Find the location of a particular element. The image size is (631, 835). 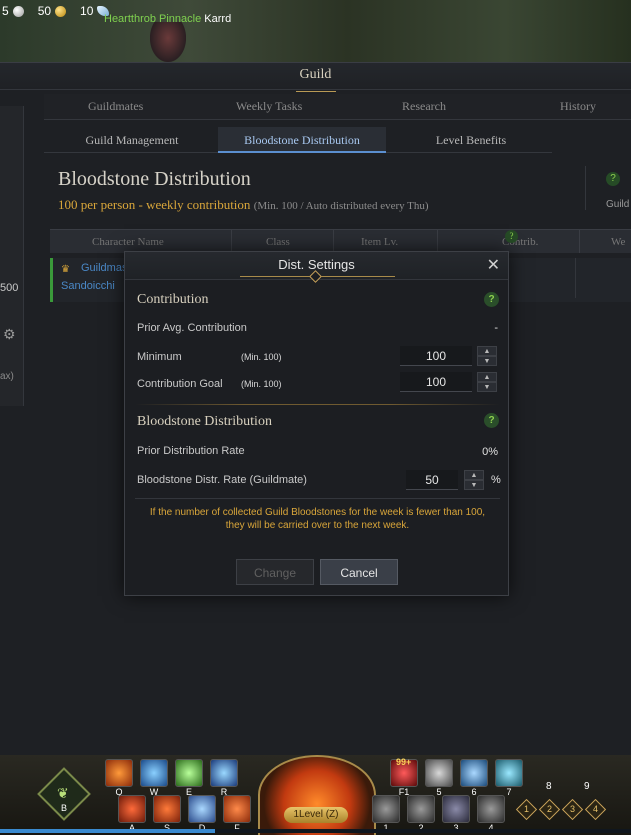

tab-research: Research is located at coordinates (424, 106).